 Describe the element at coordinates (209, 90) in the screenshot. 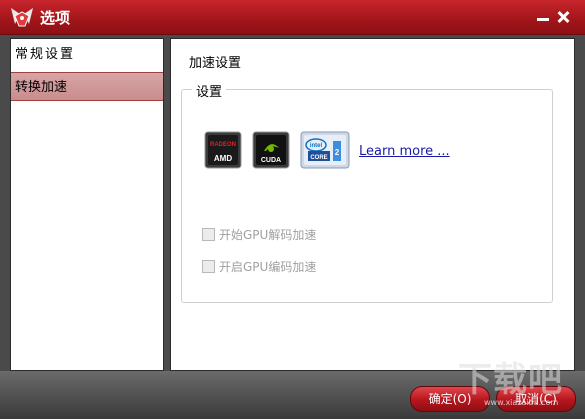

I see `group-legend: 设置` at that location.